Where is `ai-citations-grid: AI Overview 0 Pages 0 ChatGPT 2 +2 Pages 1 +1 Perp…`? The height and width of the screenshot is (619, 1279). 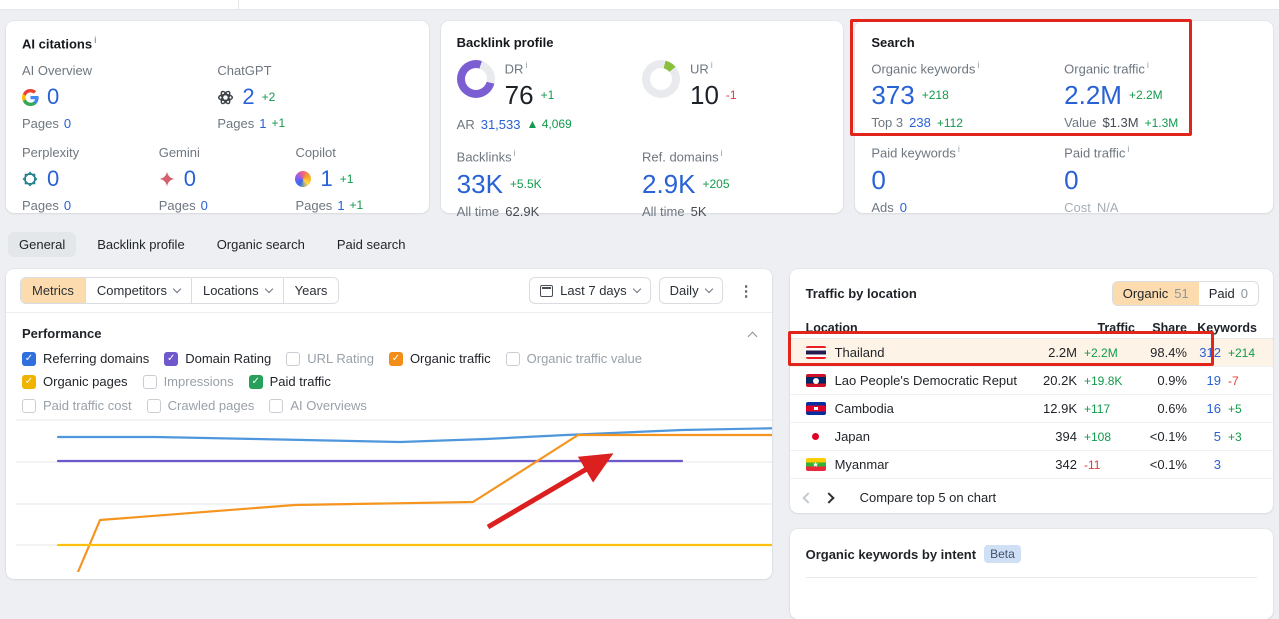
ai-citations-grid: AI Overview 0 Pages 0 ChatGPT 2 +2 Pages 1 +1 Perp… is located at coordinates (217, 138).